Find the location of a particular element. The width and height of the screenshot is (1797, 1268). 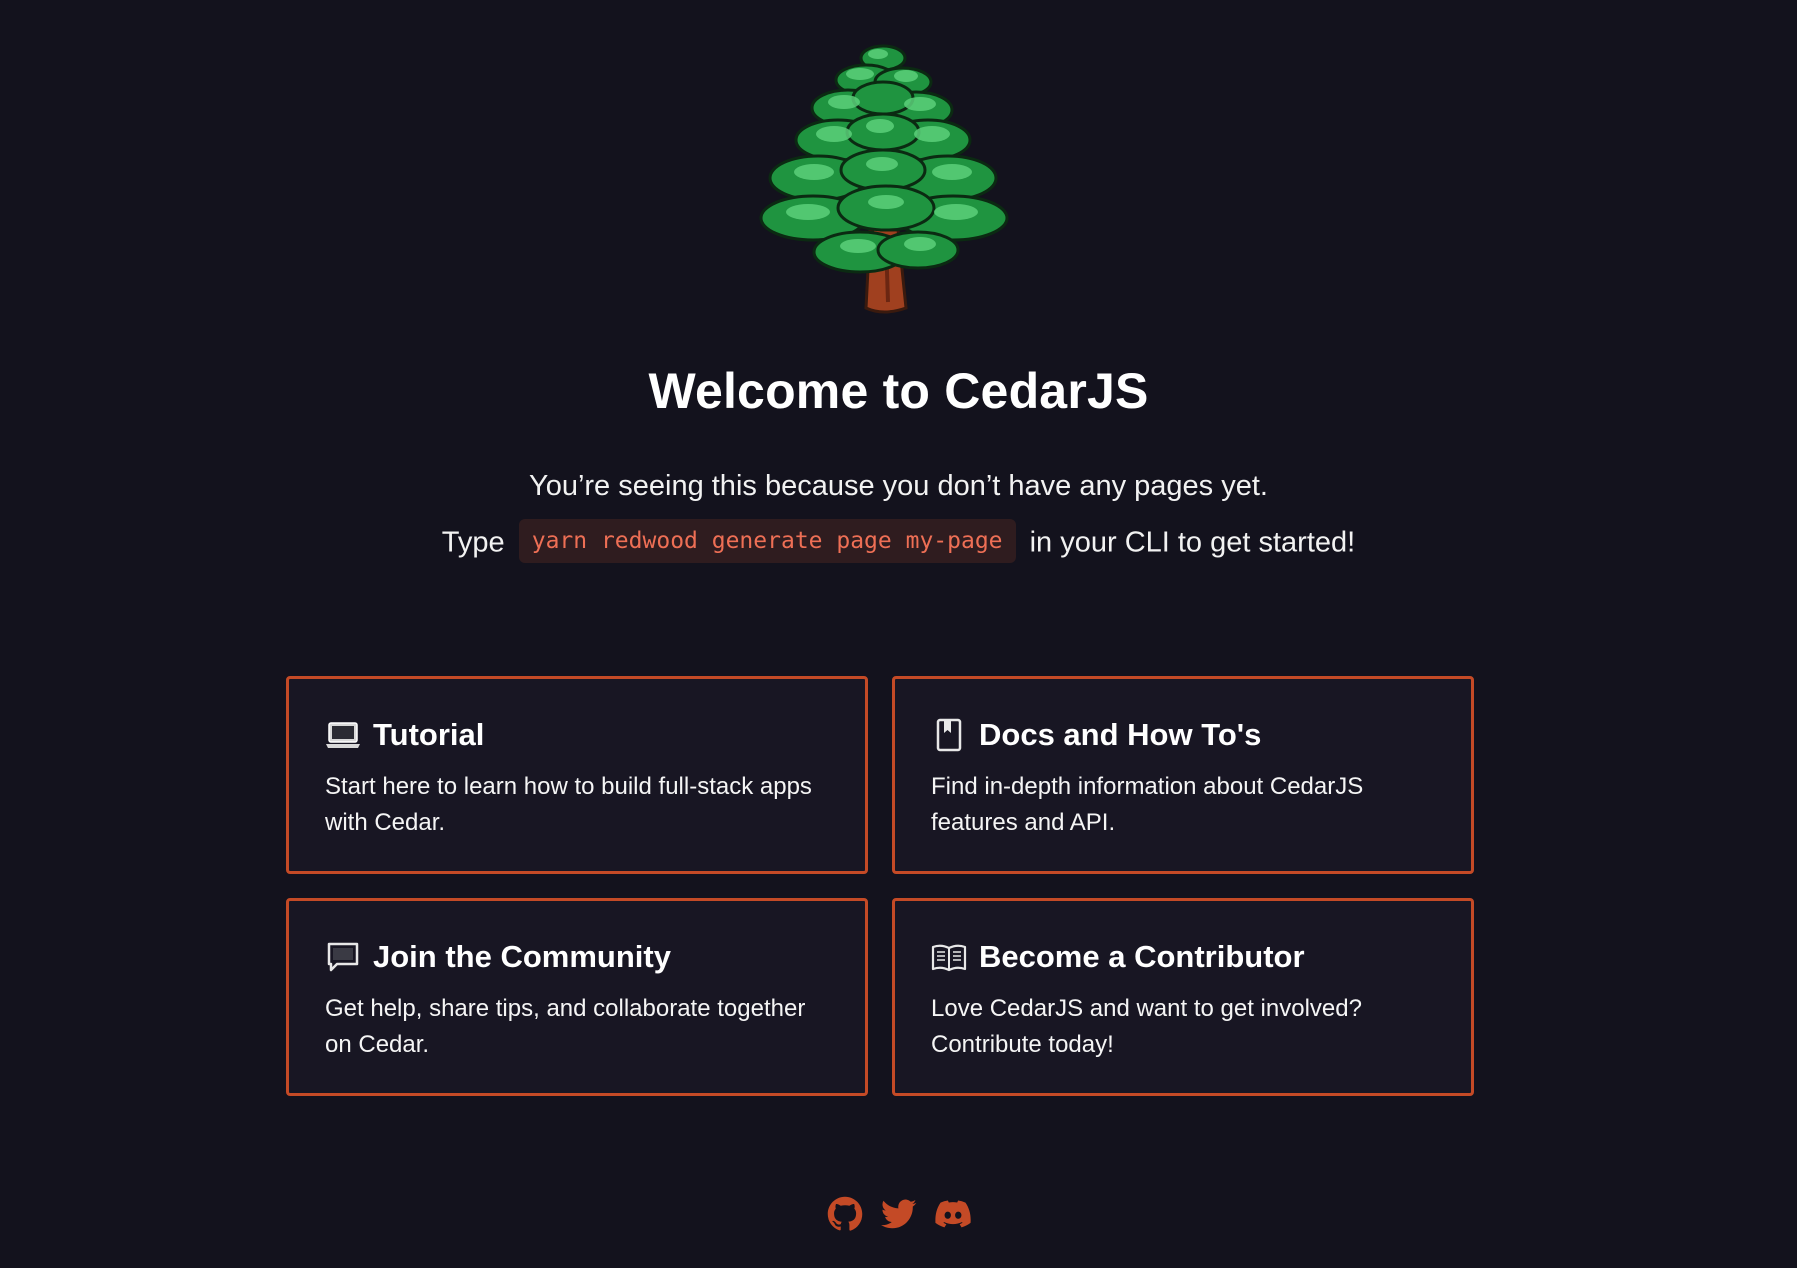

card-title: Tutorial is located at coordinates (429, 734).